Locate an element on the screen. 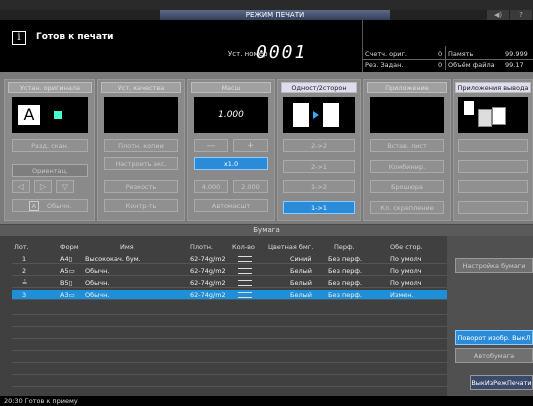 The width and height of the screenshot is (533, 406). a-box-icon: A is located at coordinates (34, 206).